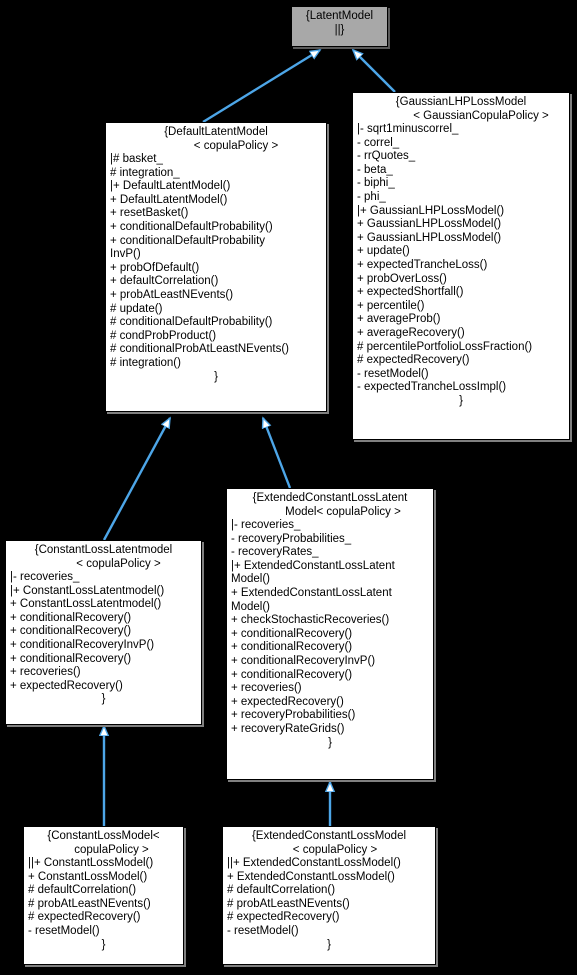  What do you see at coordinates (378, 142) in the screenshot?
I see `class-member: - correl_` at bounding box center [378, 142].